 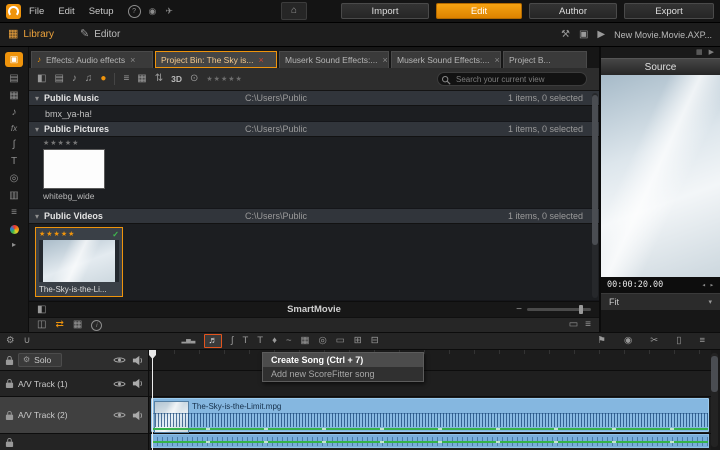 I want to click on rating-filter-stars: ★★★★★, so click(x=224, y=79).